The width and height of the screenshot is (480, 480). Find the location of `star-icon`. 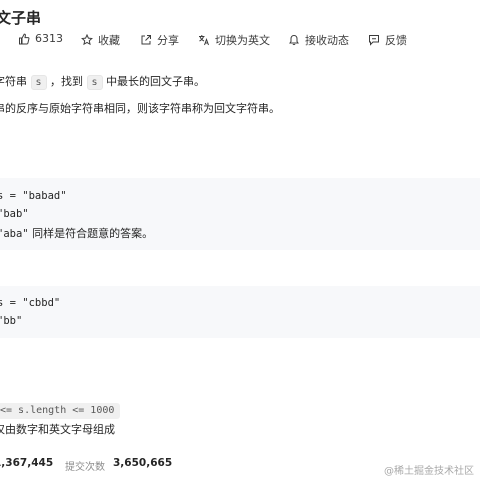

star-icon is located at coordinates (87, 40).